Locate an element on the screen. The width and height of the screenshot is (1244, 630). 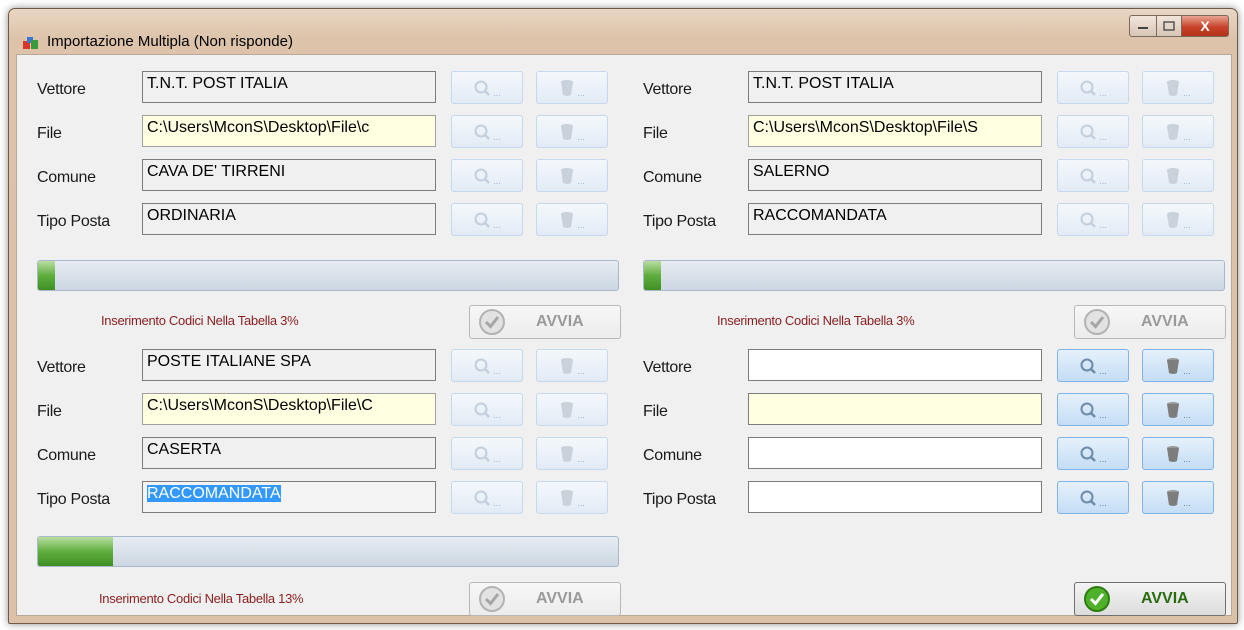
comune-field is located at coordinates (895, 453).